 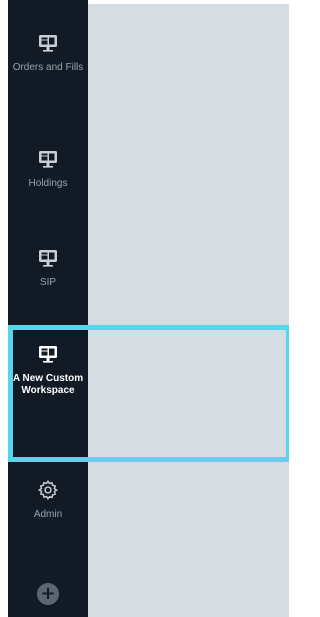 I want to click on plus-icon: +, so click(x=48, y=593).